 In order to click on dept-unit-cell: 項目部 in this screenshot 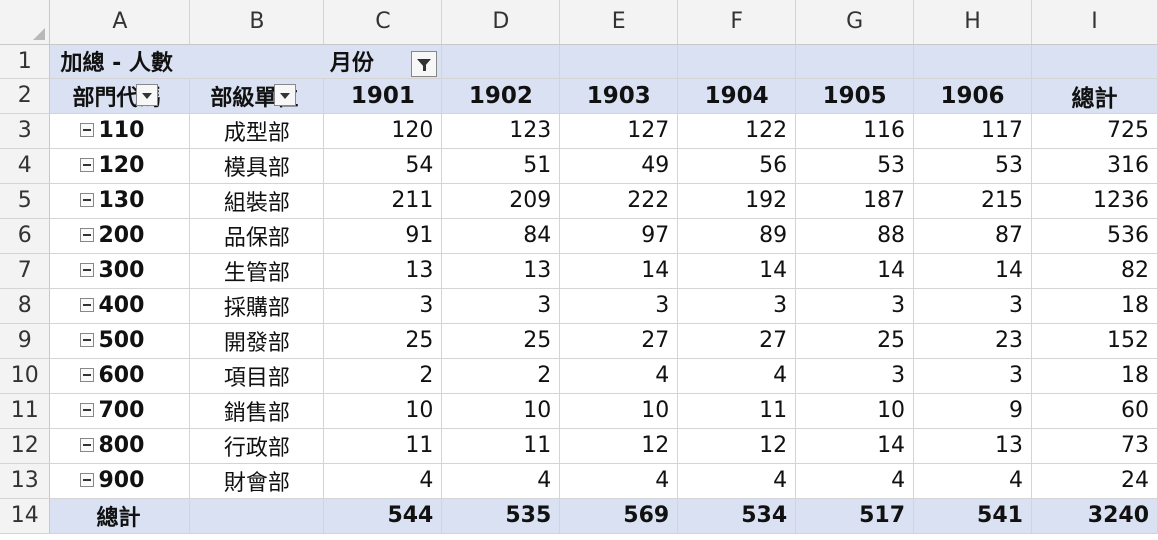, I will do `click(257, 376)`.